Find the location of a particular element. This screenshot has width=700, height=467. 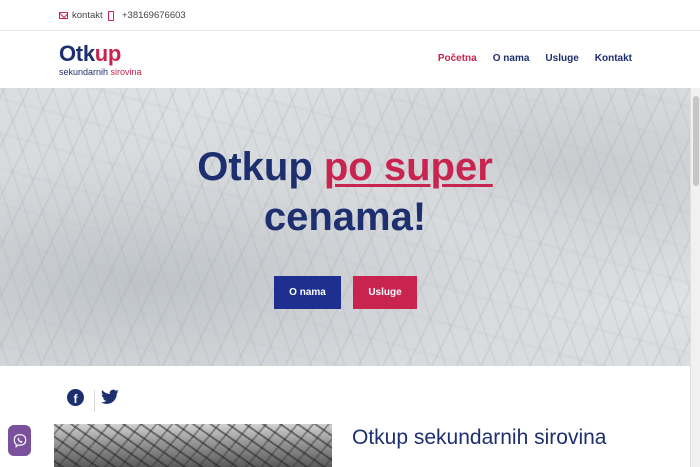

facebook-icon: f is located at coordinates (75, 397).